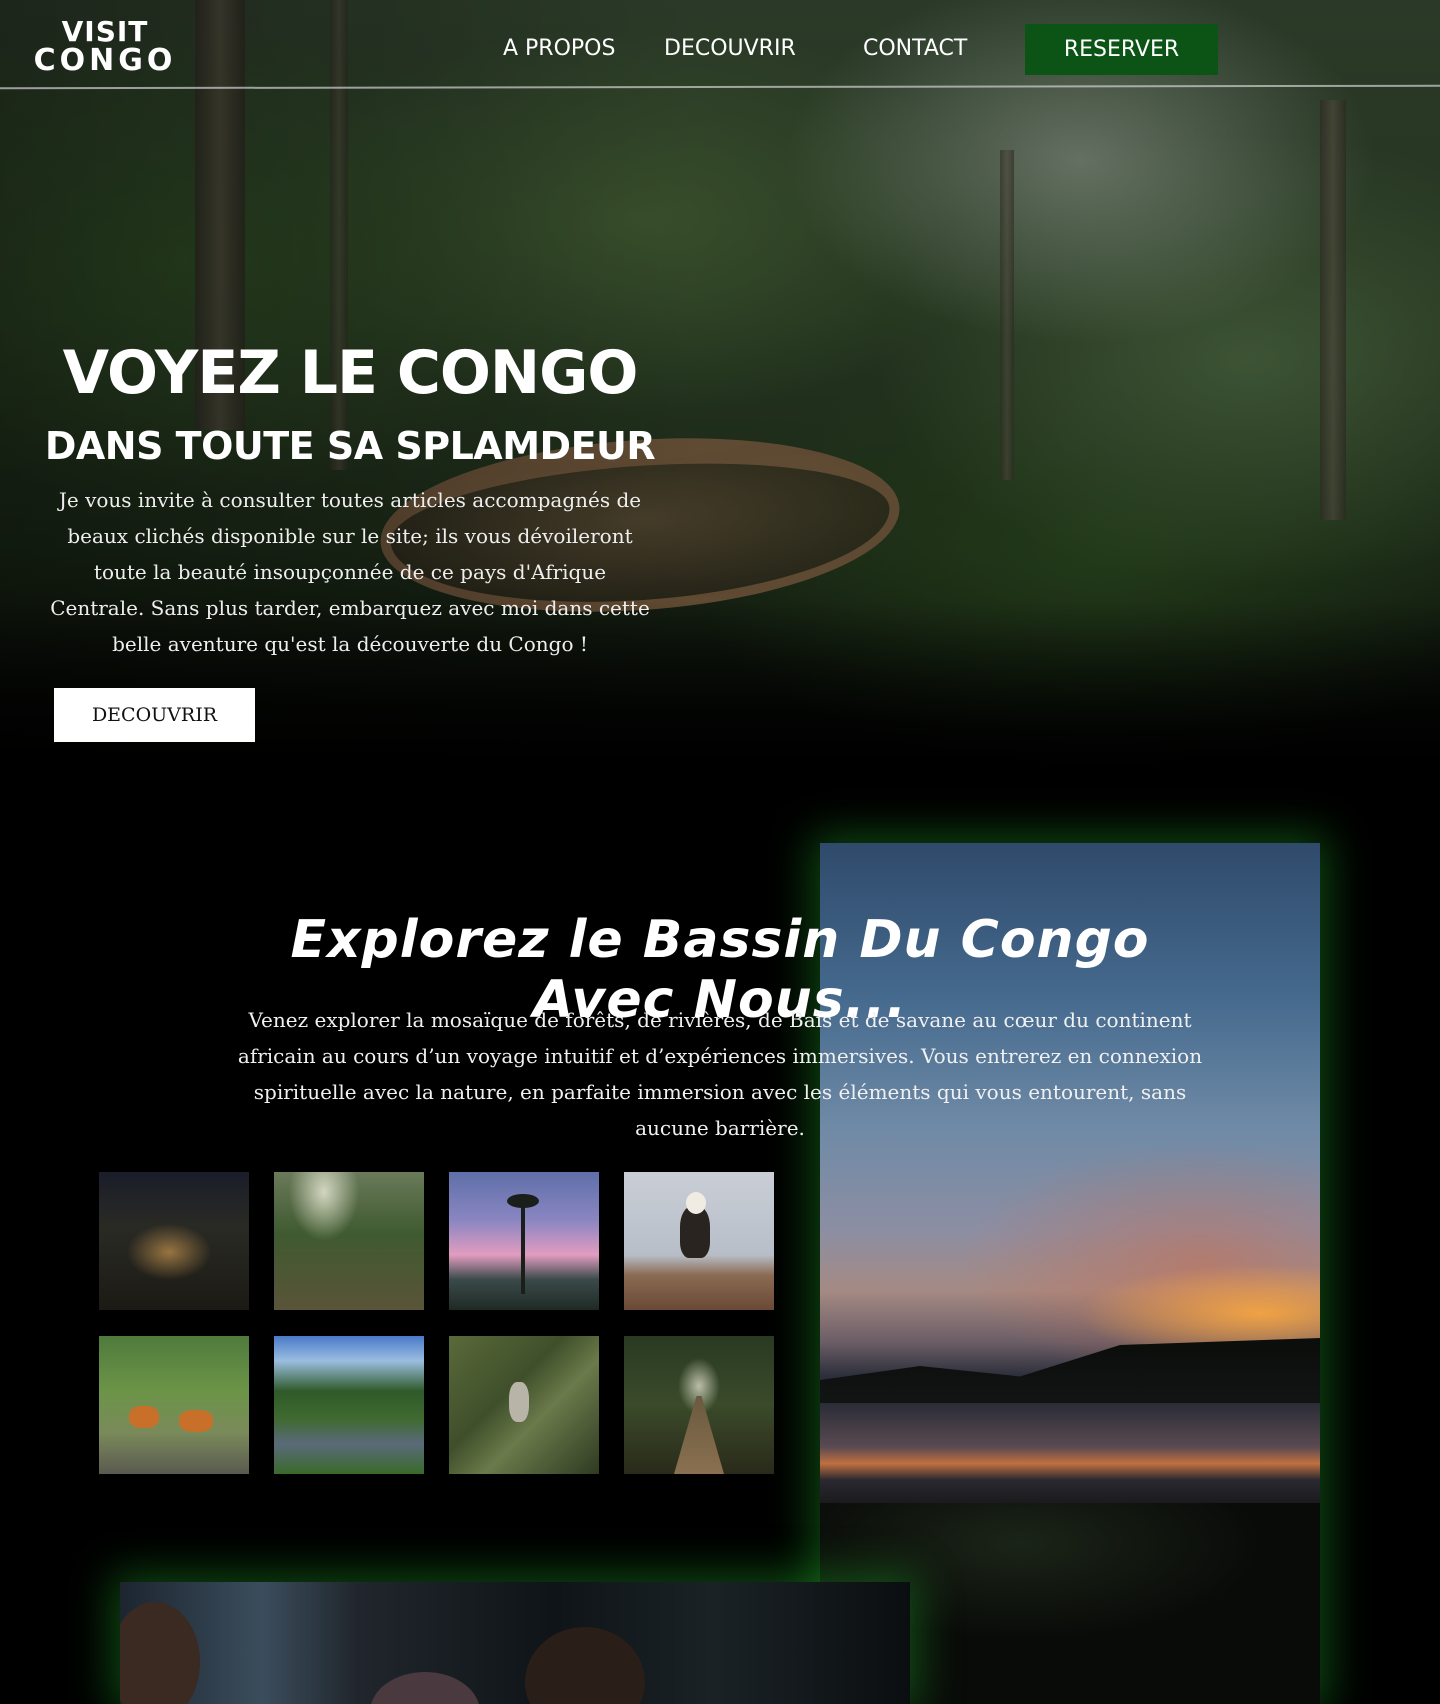 Image resolution: width=1440 pixels, height=1704 pixels. I want to click on nav-link-contact: CONTACT, so click(915, 48).